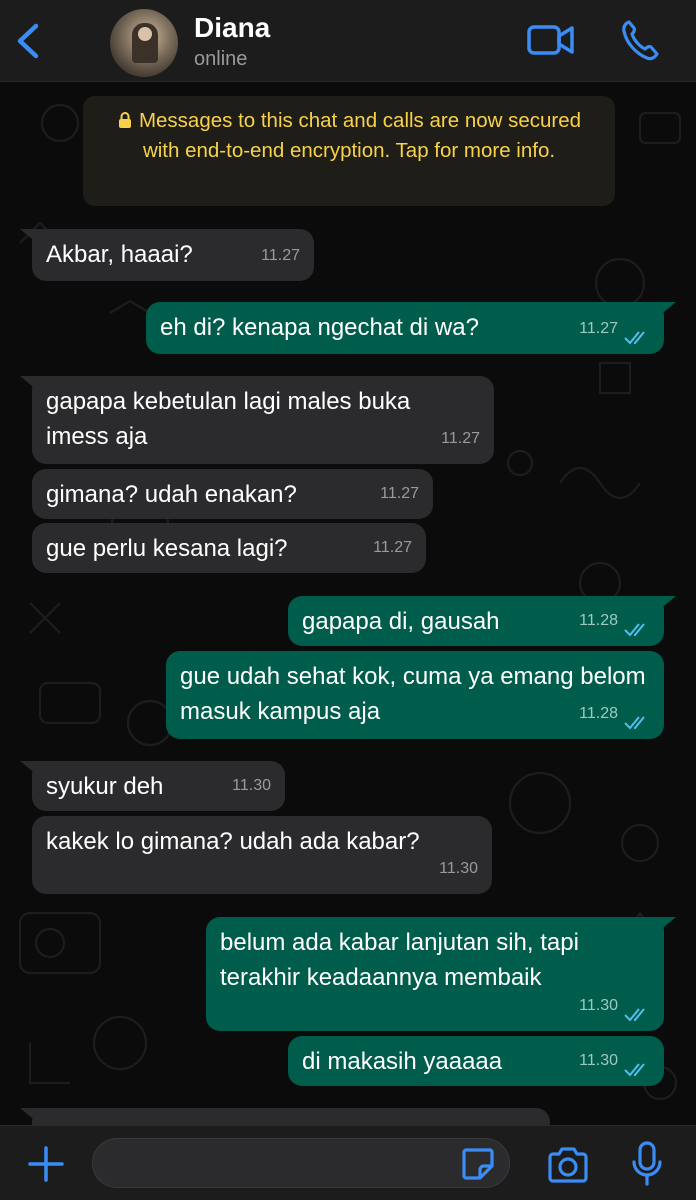 The image size is (696, 1200). What do you see at coordinates (232, 28) in the screenshot?
I see `contact-name: Diana` at bounding box center [232, 28].